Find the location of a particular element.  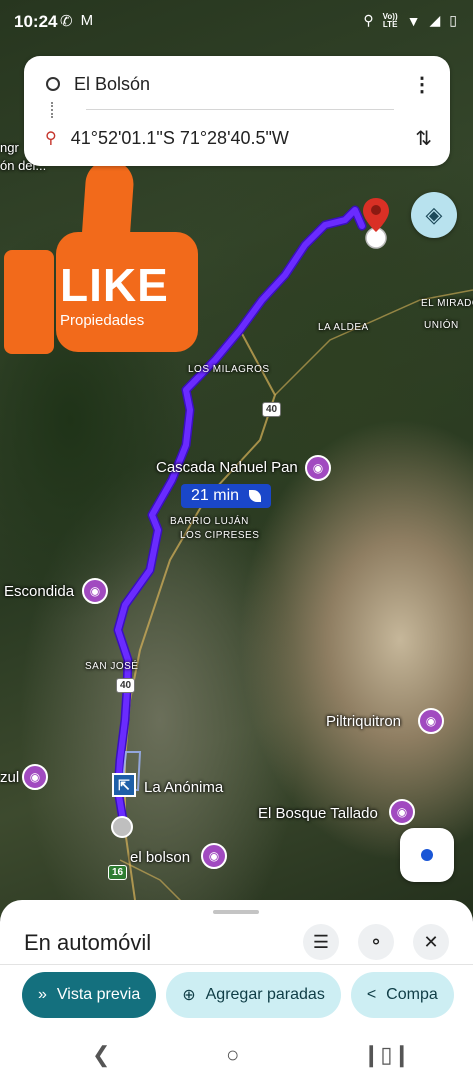

place-label-cascada-nahuel-pan: Cascada Nahuel Pan is located at coordinates (227, 467).